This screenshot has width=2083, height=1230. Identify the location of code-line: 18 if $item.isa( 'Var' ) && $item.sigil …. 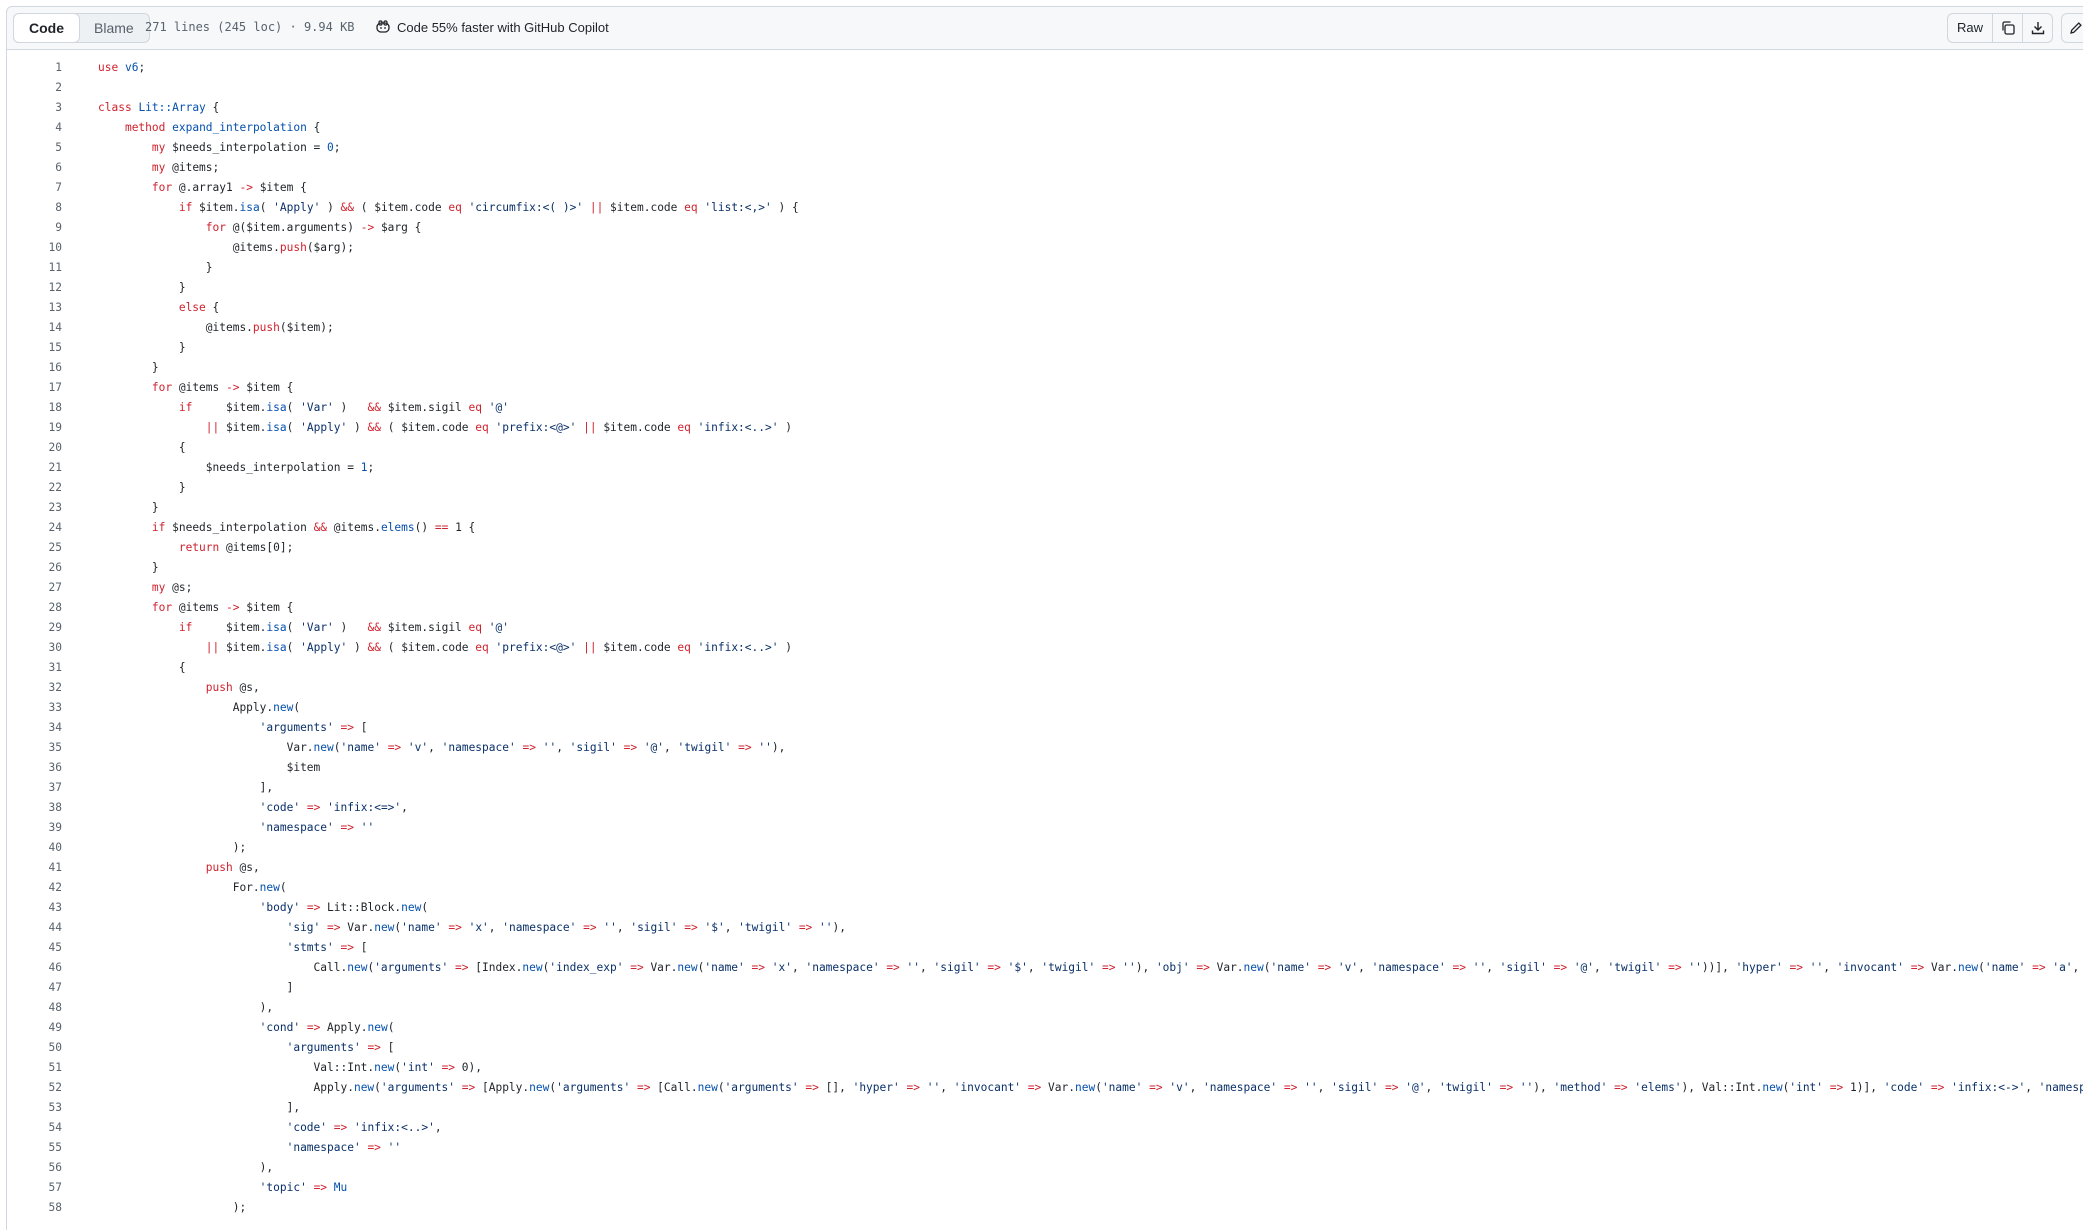
(1045, 408).